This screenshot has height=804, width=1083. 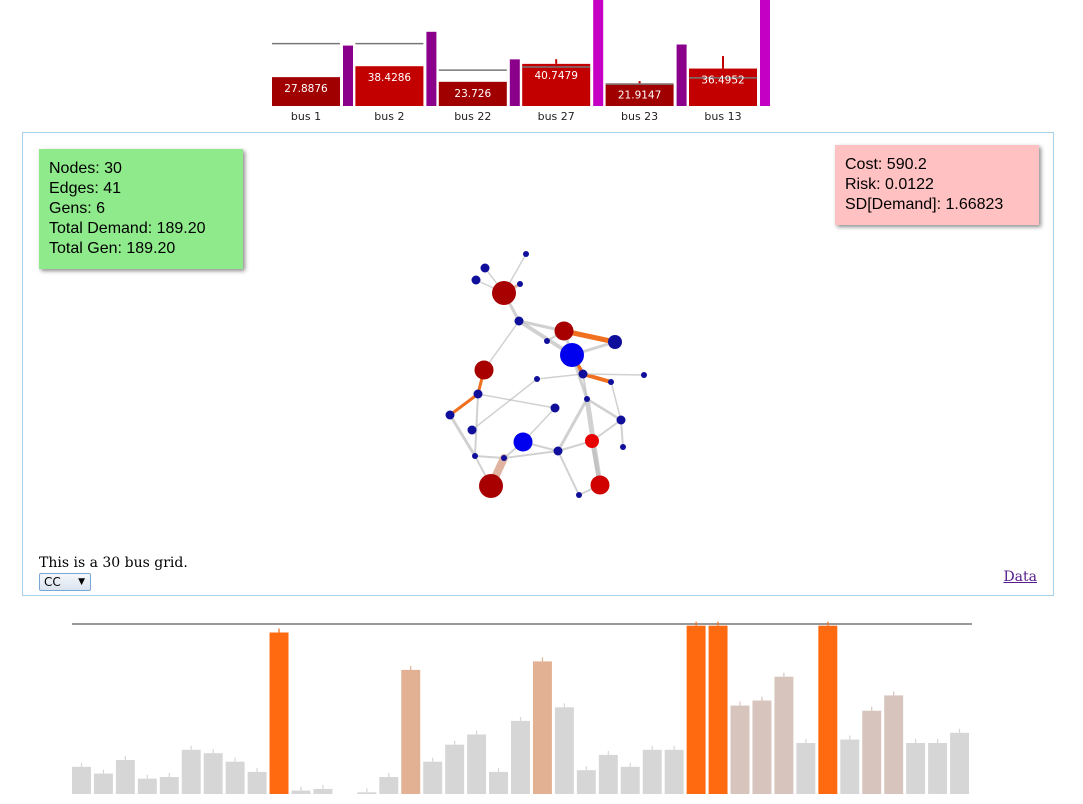 I want to click on graph-node-n9, so click(x=615, y=342).